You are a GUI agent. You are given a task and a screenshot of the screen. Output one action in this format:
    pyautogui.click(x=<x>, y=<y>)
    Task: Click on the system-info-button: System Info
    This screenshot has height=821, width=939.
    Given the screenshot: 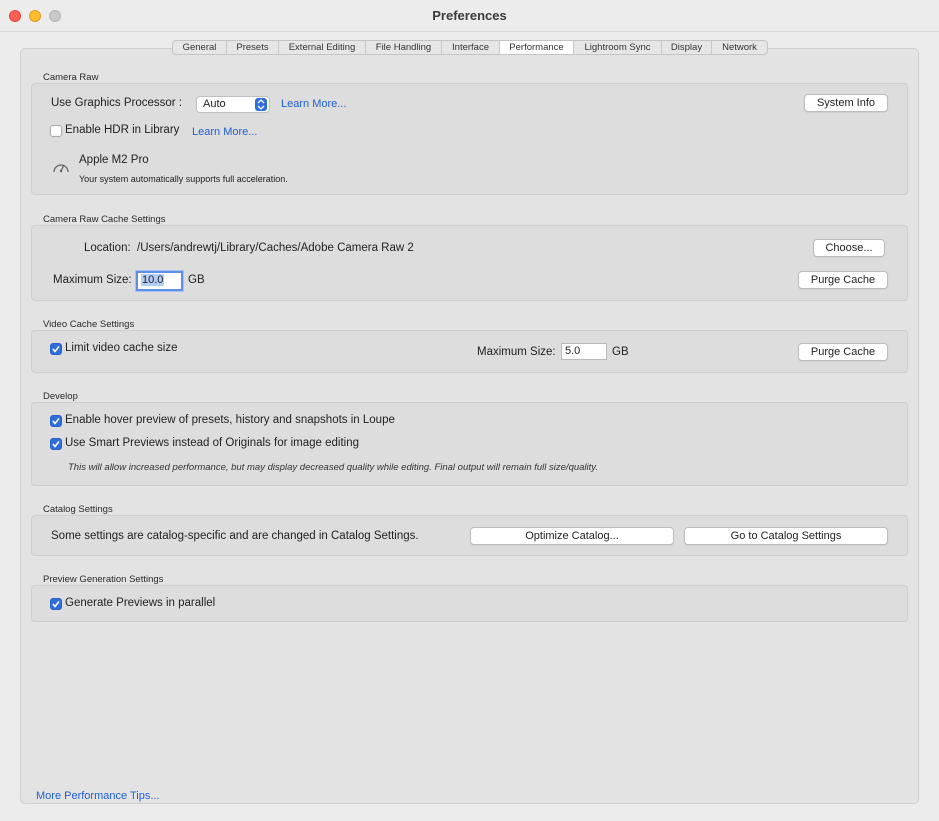 What is the action you would take?
    pyautogui.click(x=846, y=103)
    